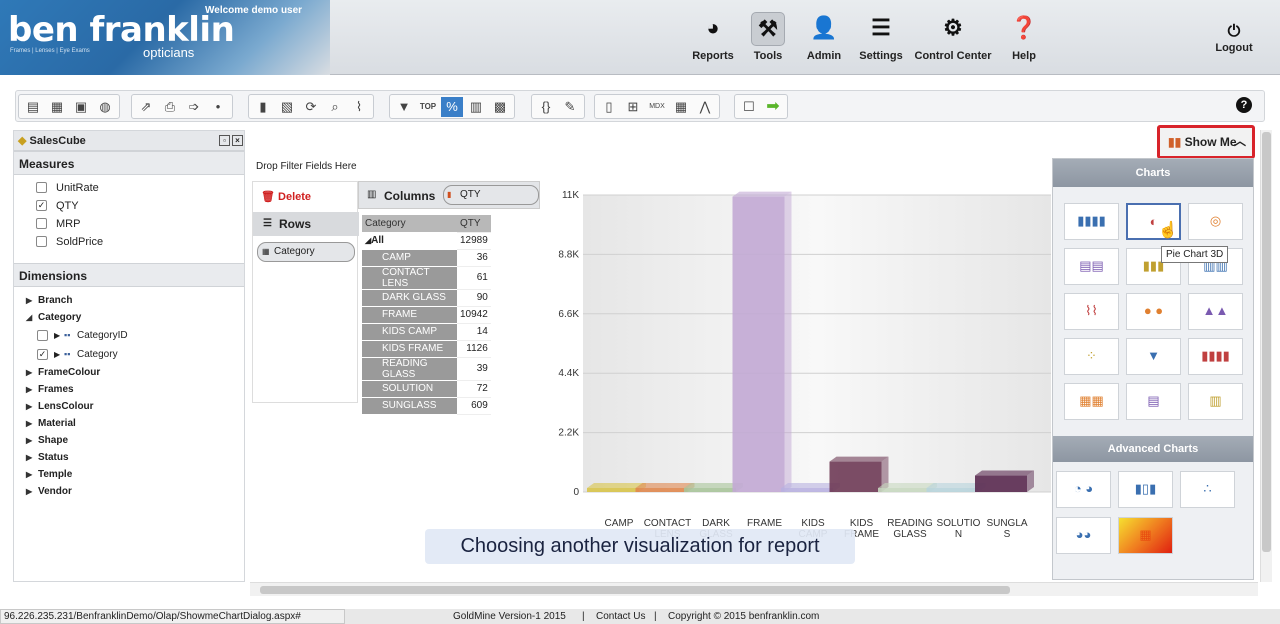 The width and height of the screenshot is (1280, 624). Describe the element at coordinates (633, 107) in the screenshot. I see `tree-icon: ⊞` at that location.